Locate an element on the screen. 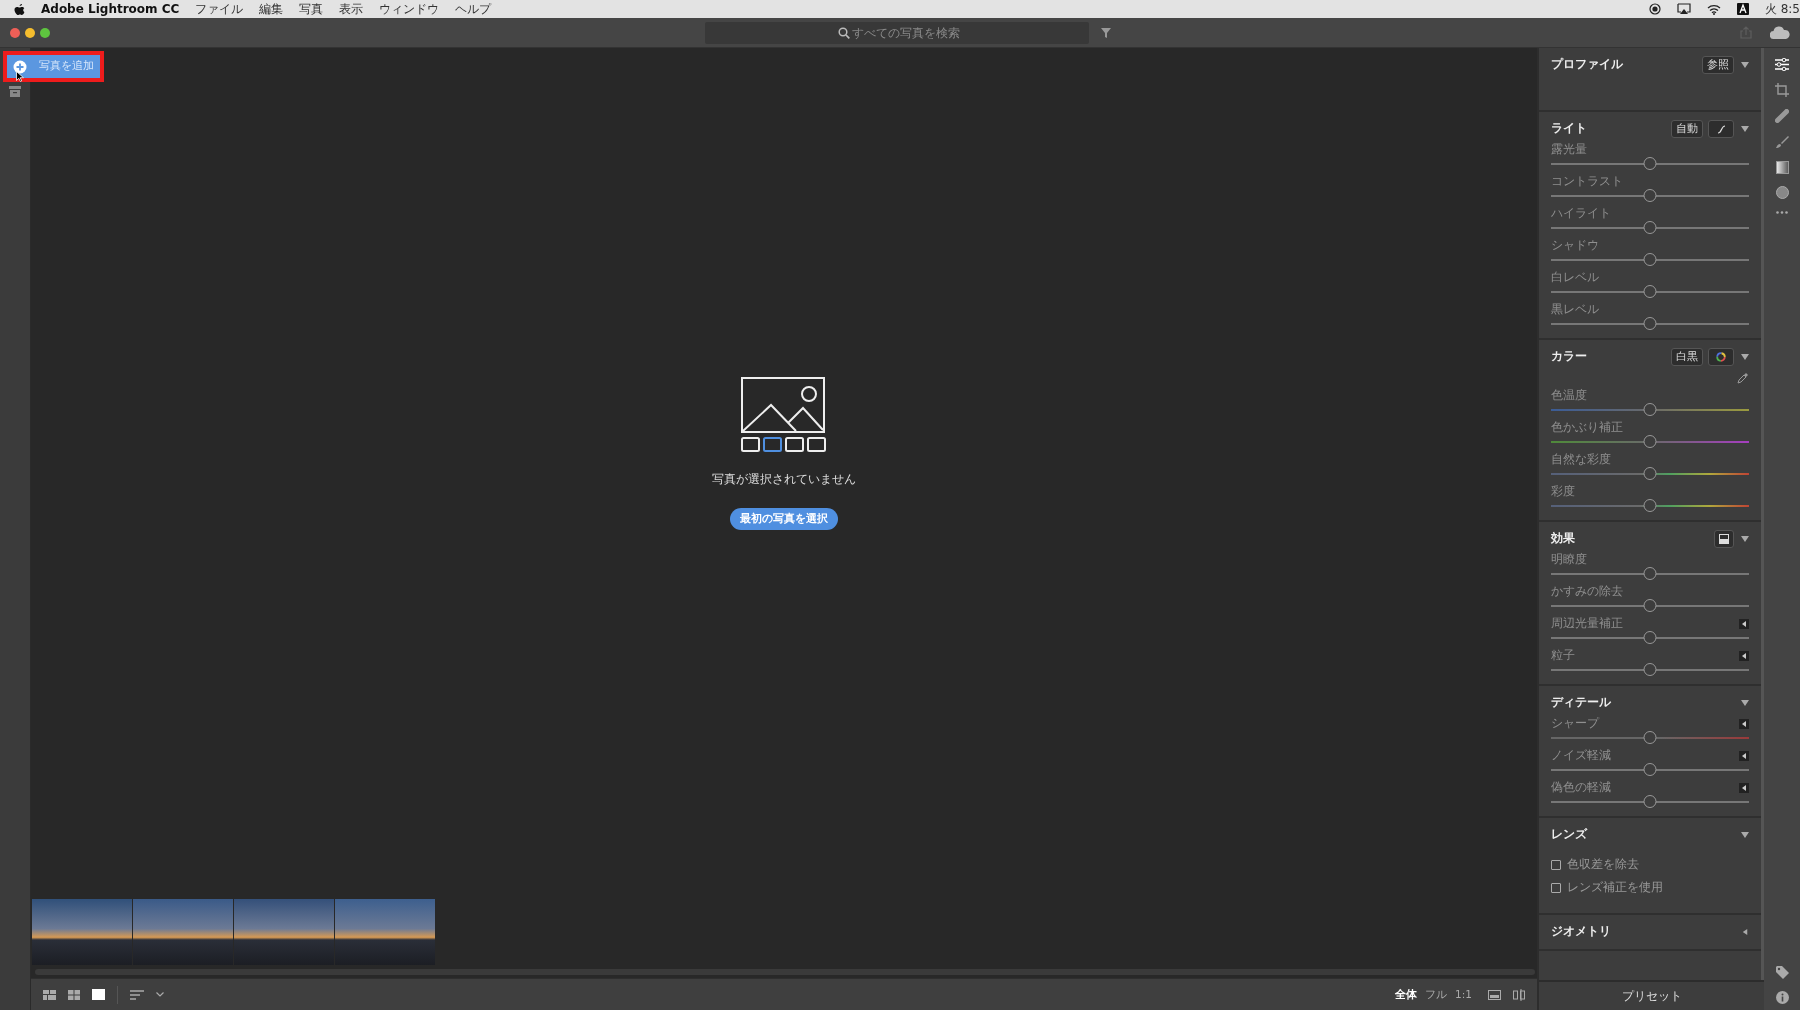 The height and width of the screenshot is (1010, 1800). slider-label: 露光量 is located at coordinates (1569, 150).